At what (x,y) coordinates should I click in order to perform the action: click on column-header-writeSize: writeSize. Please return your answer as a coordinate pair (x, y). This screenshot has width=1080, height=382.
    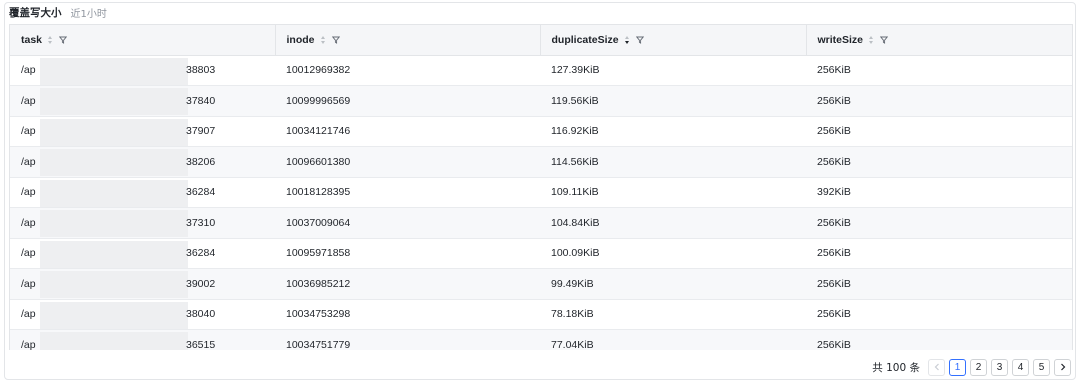
    Looking at the image, I should click on (939, 40).